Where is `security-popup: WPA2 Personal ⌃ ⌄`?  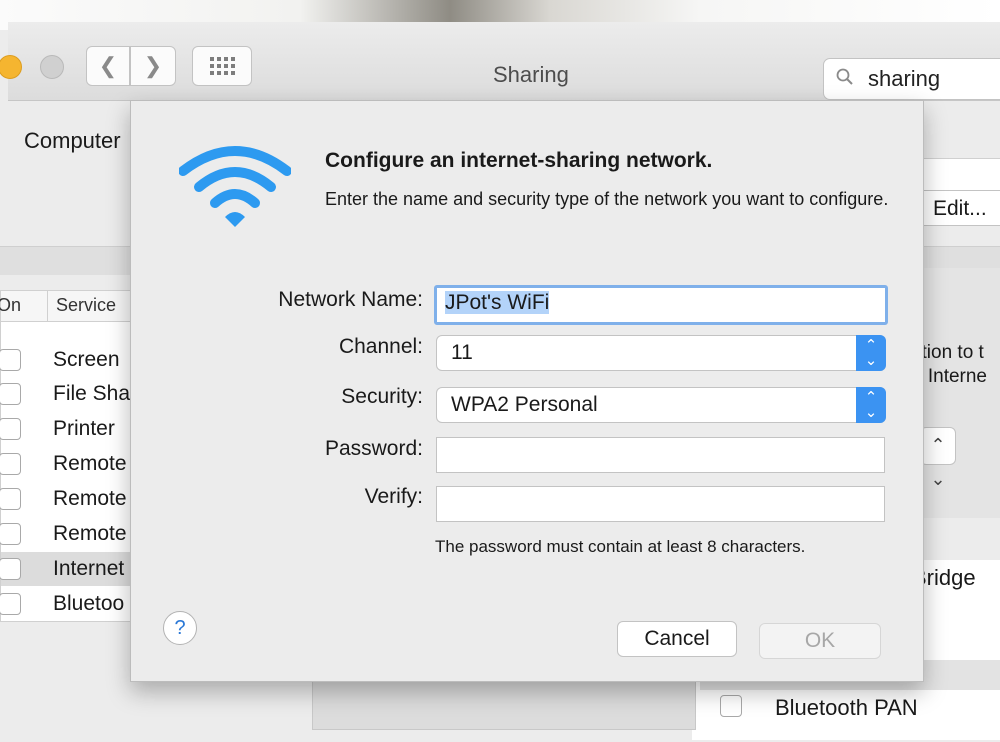 security-popup: WPA2 Personal ⌃ ⌄ is located at coordinates (661, 405).